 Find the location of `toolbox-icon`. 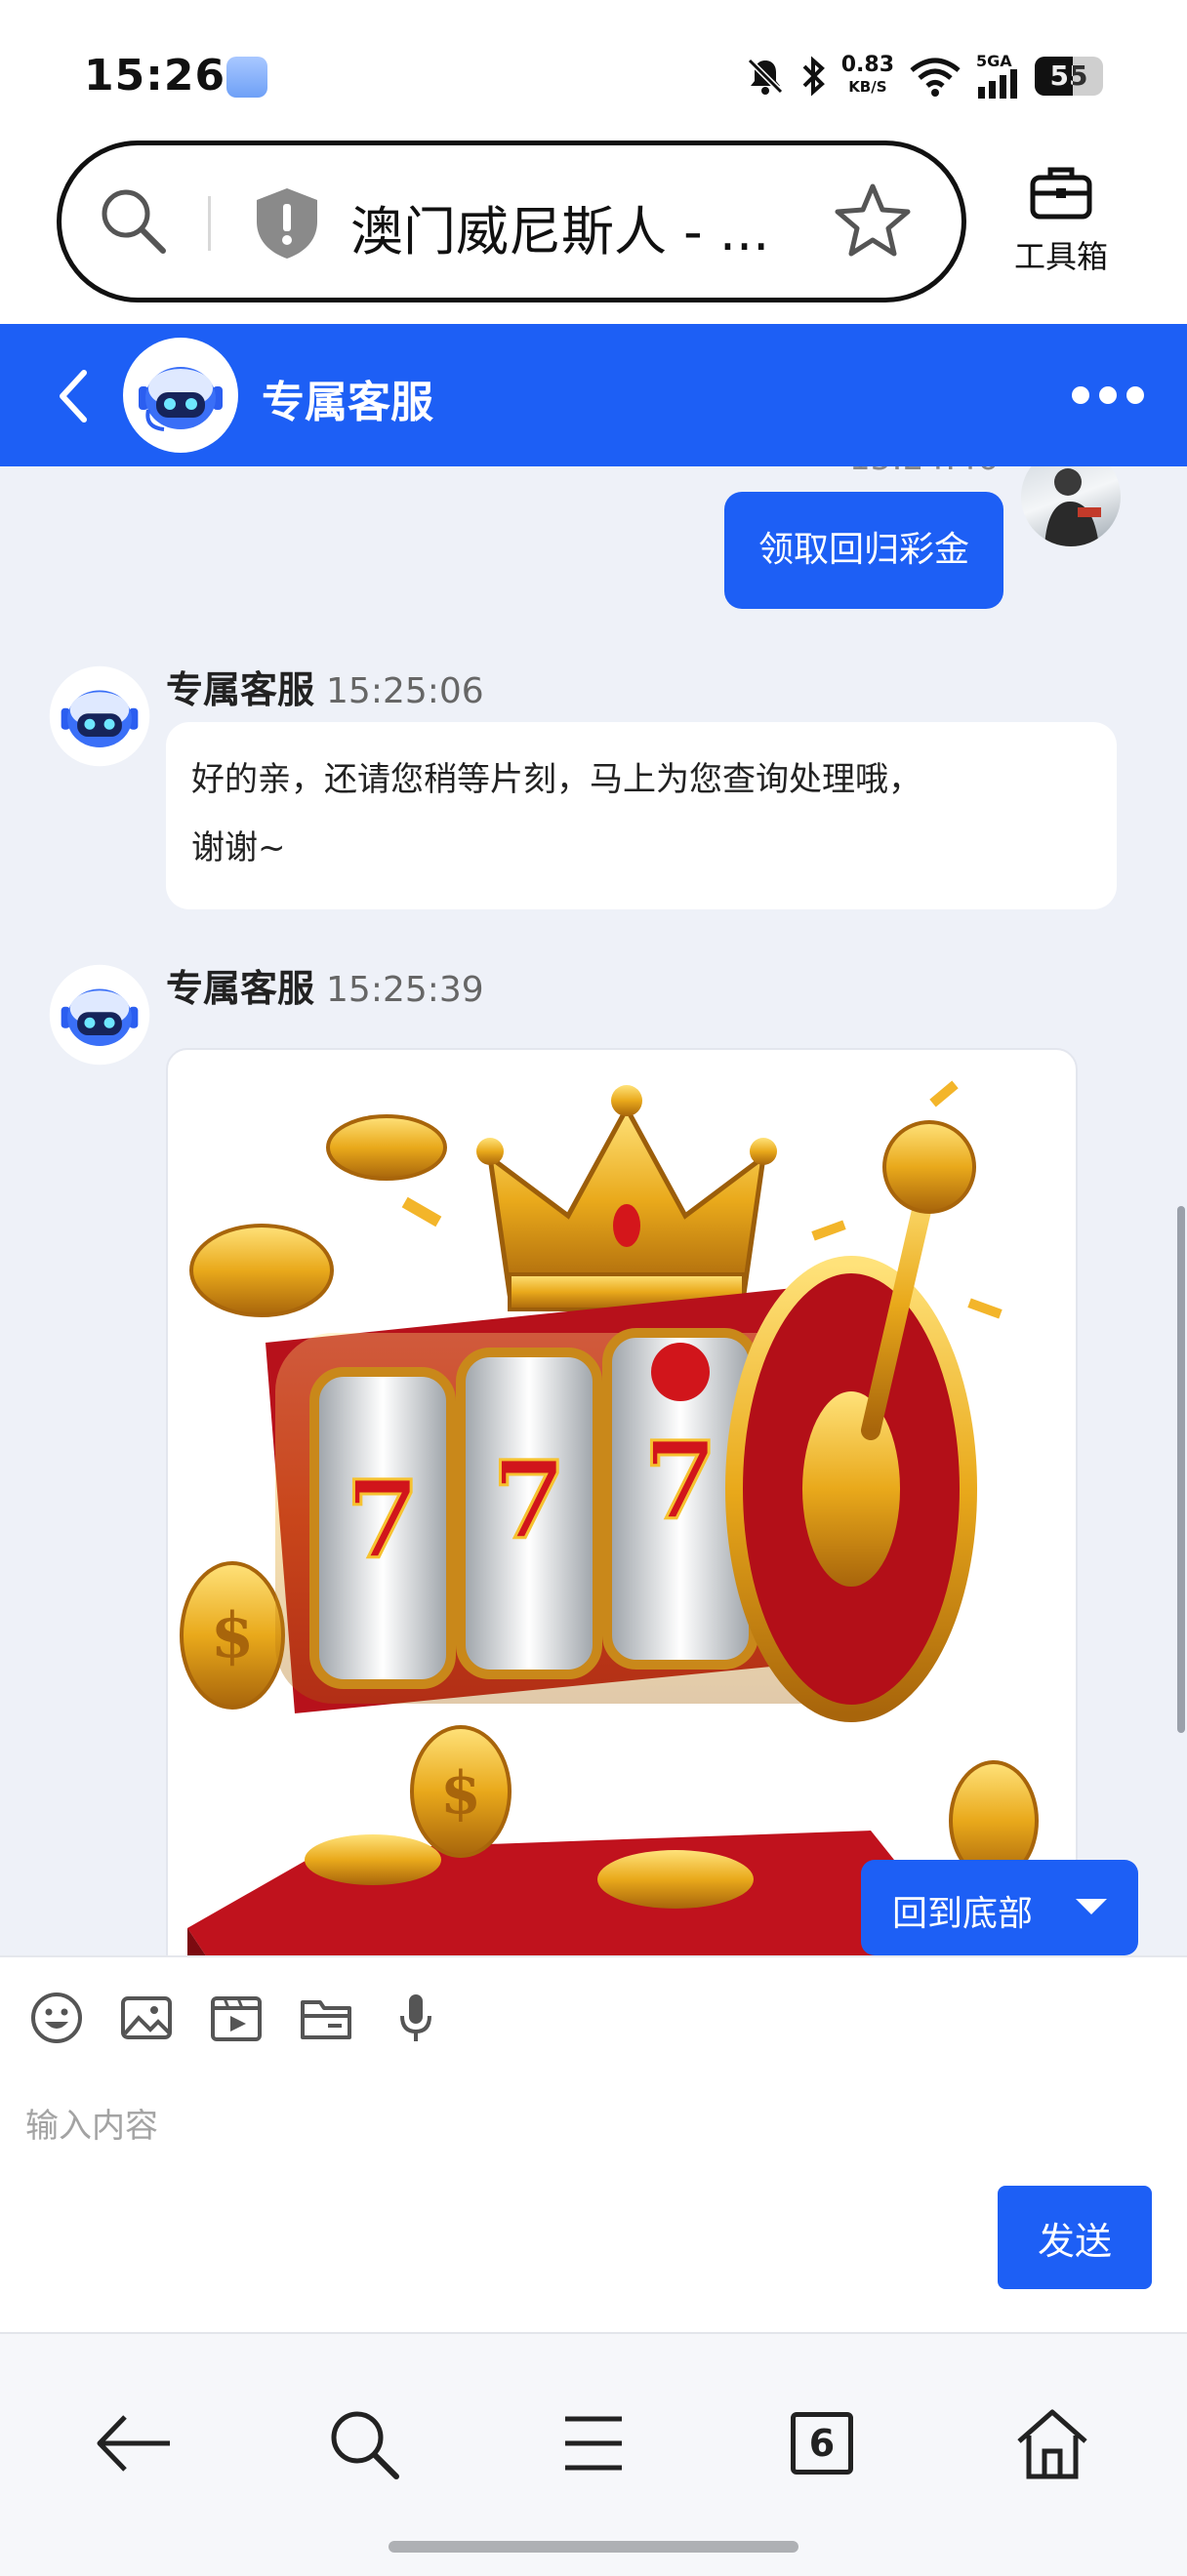

toolbox-icon is located at coordinates (1061, 193).